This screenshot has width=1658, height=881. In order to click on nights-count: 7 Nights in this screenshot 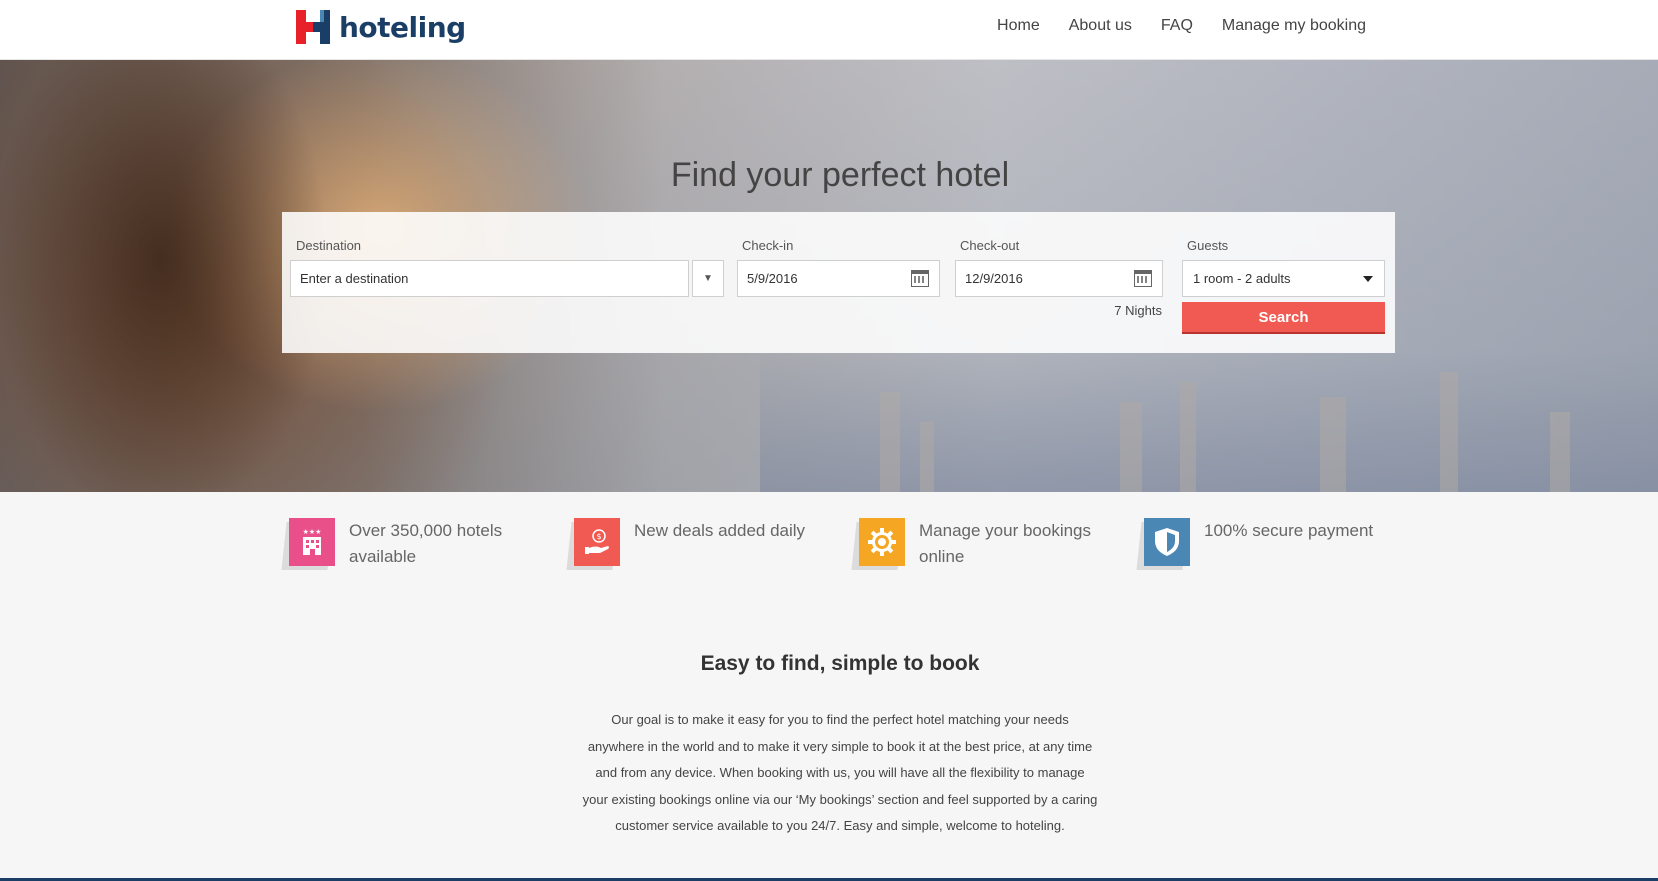, I will do `click(1138, 310)`.